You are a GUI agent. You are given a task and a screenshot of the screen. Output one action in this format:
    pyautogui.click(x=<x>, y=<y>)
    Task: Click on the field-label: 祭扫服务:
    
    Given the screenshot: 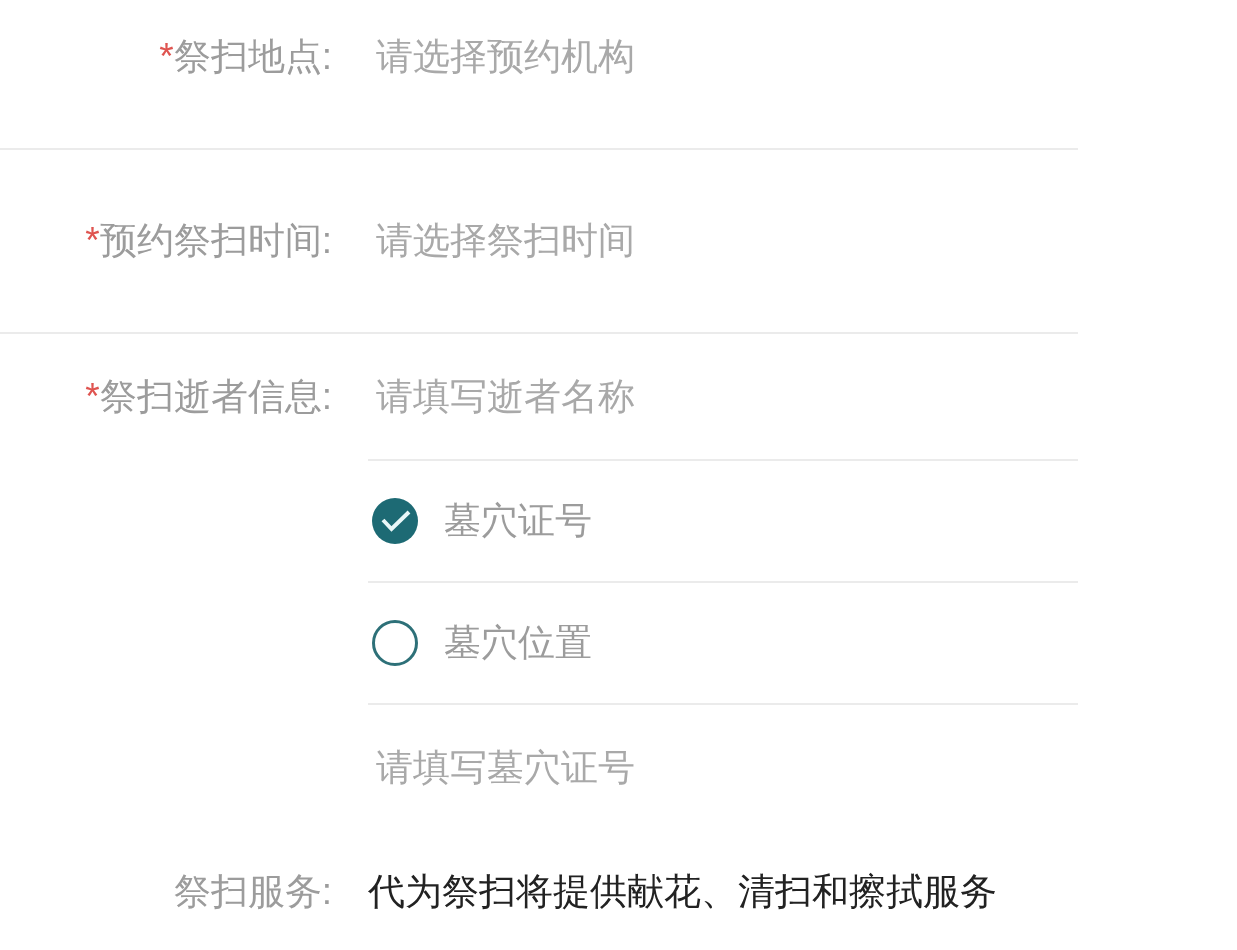 What is the action you would take?
    pyautogui.click(x=252, y=892)
    